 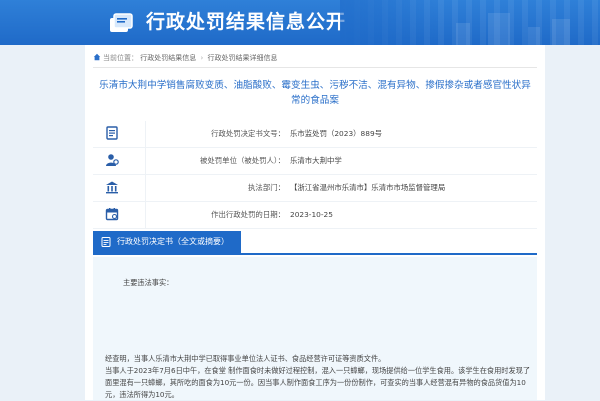 What do you see at coordinates (245, 358) in the screenshot?
I see `decision-paragraph: 经查明，当事人乐清市大荆中学已取得事业单位法人证书、食品经营许可证等资质文件。` at bounding box center [245, 358].